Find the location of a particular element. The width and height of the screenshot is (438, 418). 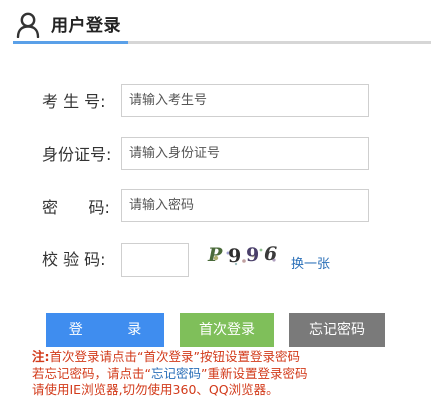

note-prefix: 注: is located at coordinates (41, 356).